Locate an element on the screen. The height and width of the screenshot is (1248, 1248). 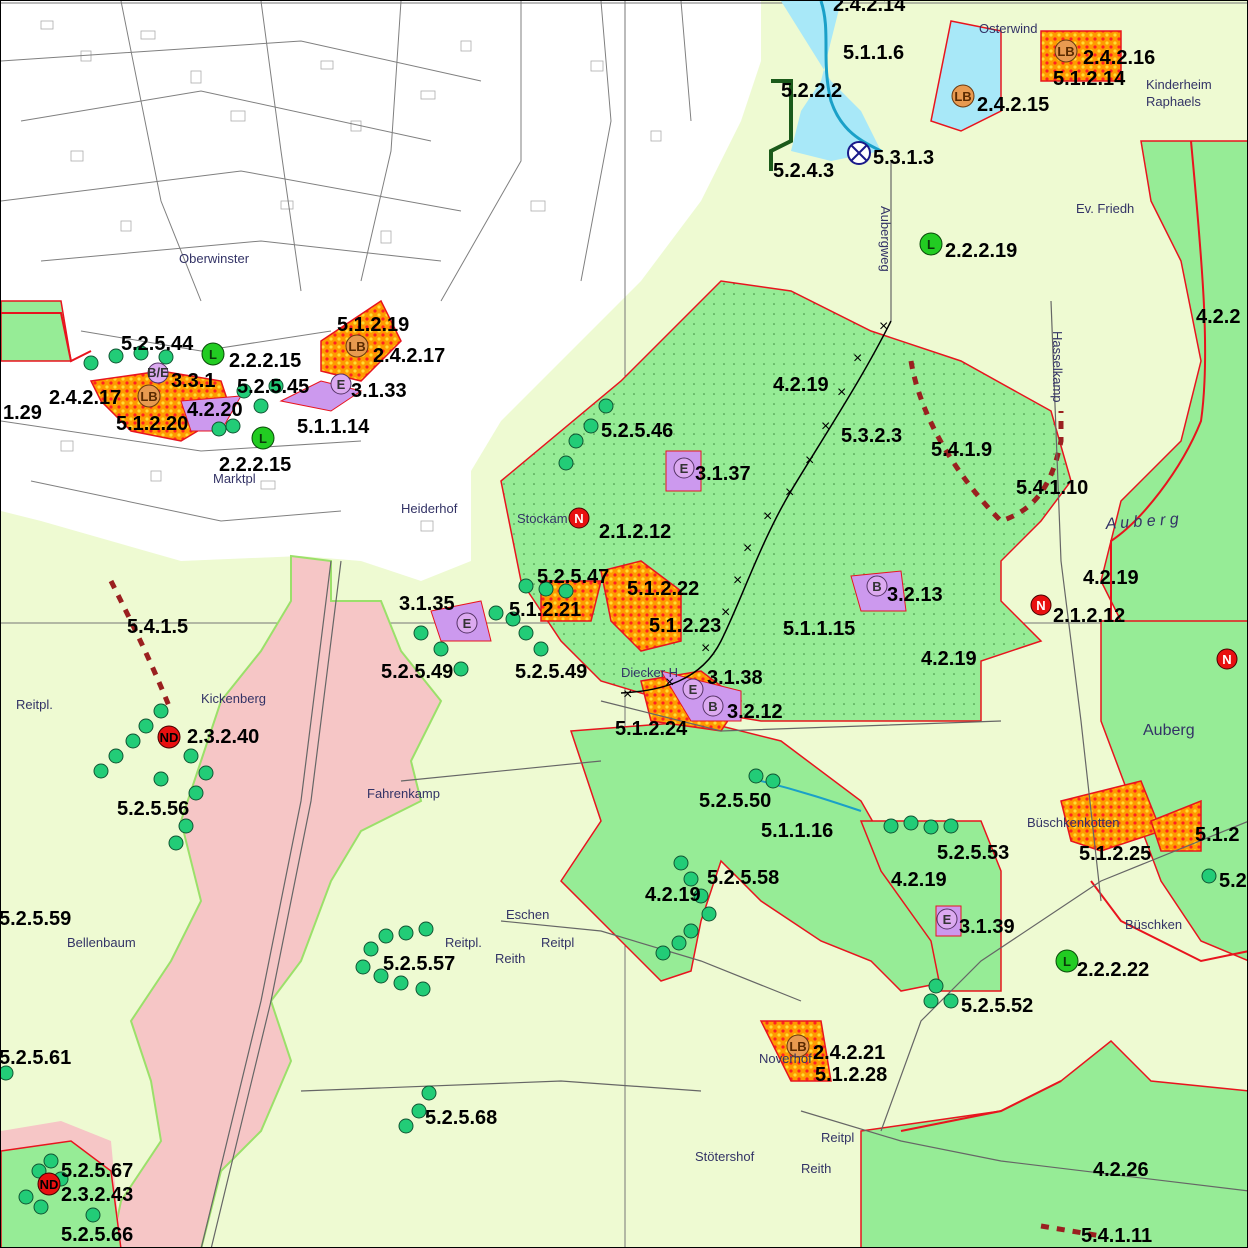
svg-text: 5.1.2.20 is located at coordinates (152, 424).